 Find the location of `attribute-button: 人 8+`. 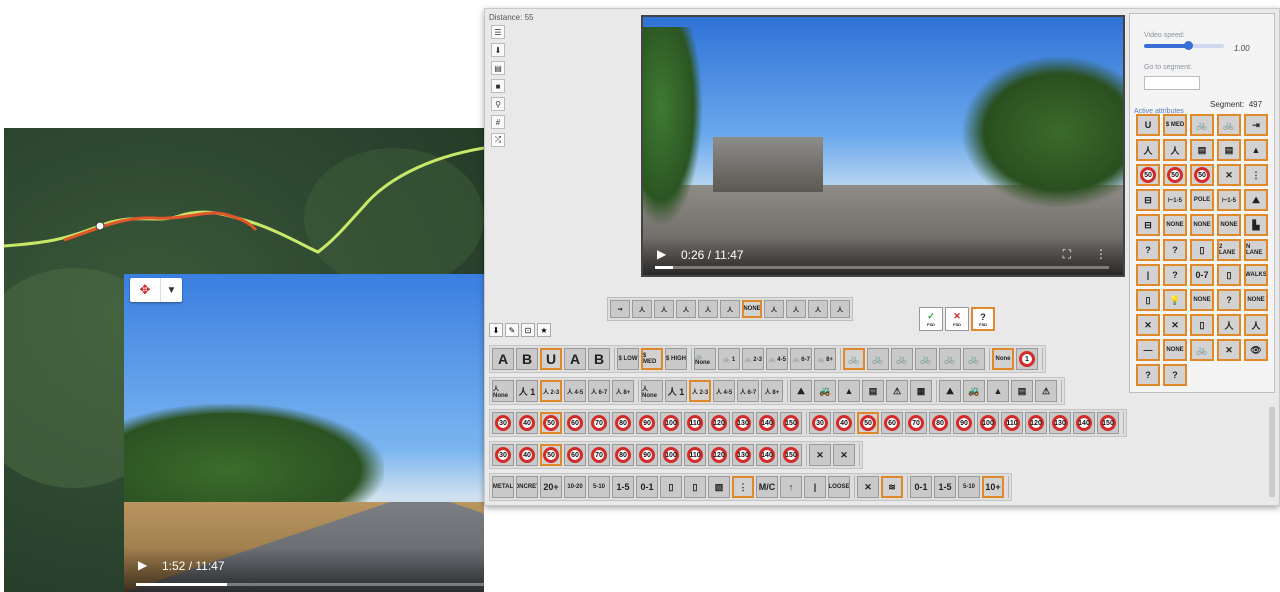

attribute-button: 人 8+ is located at coordinates (772, 391).